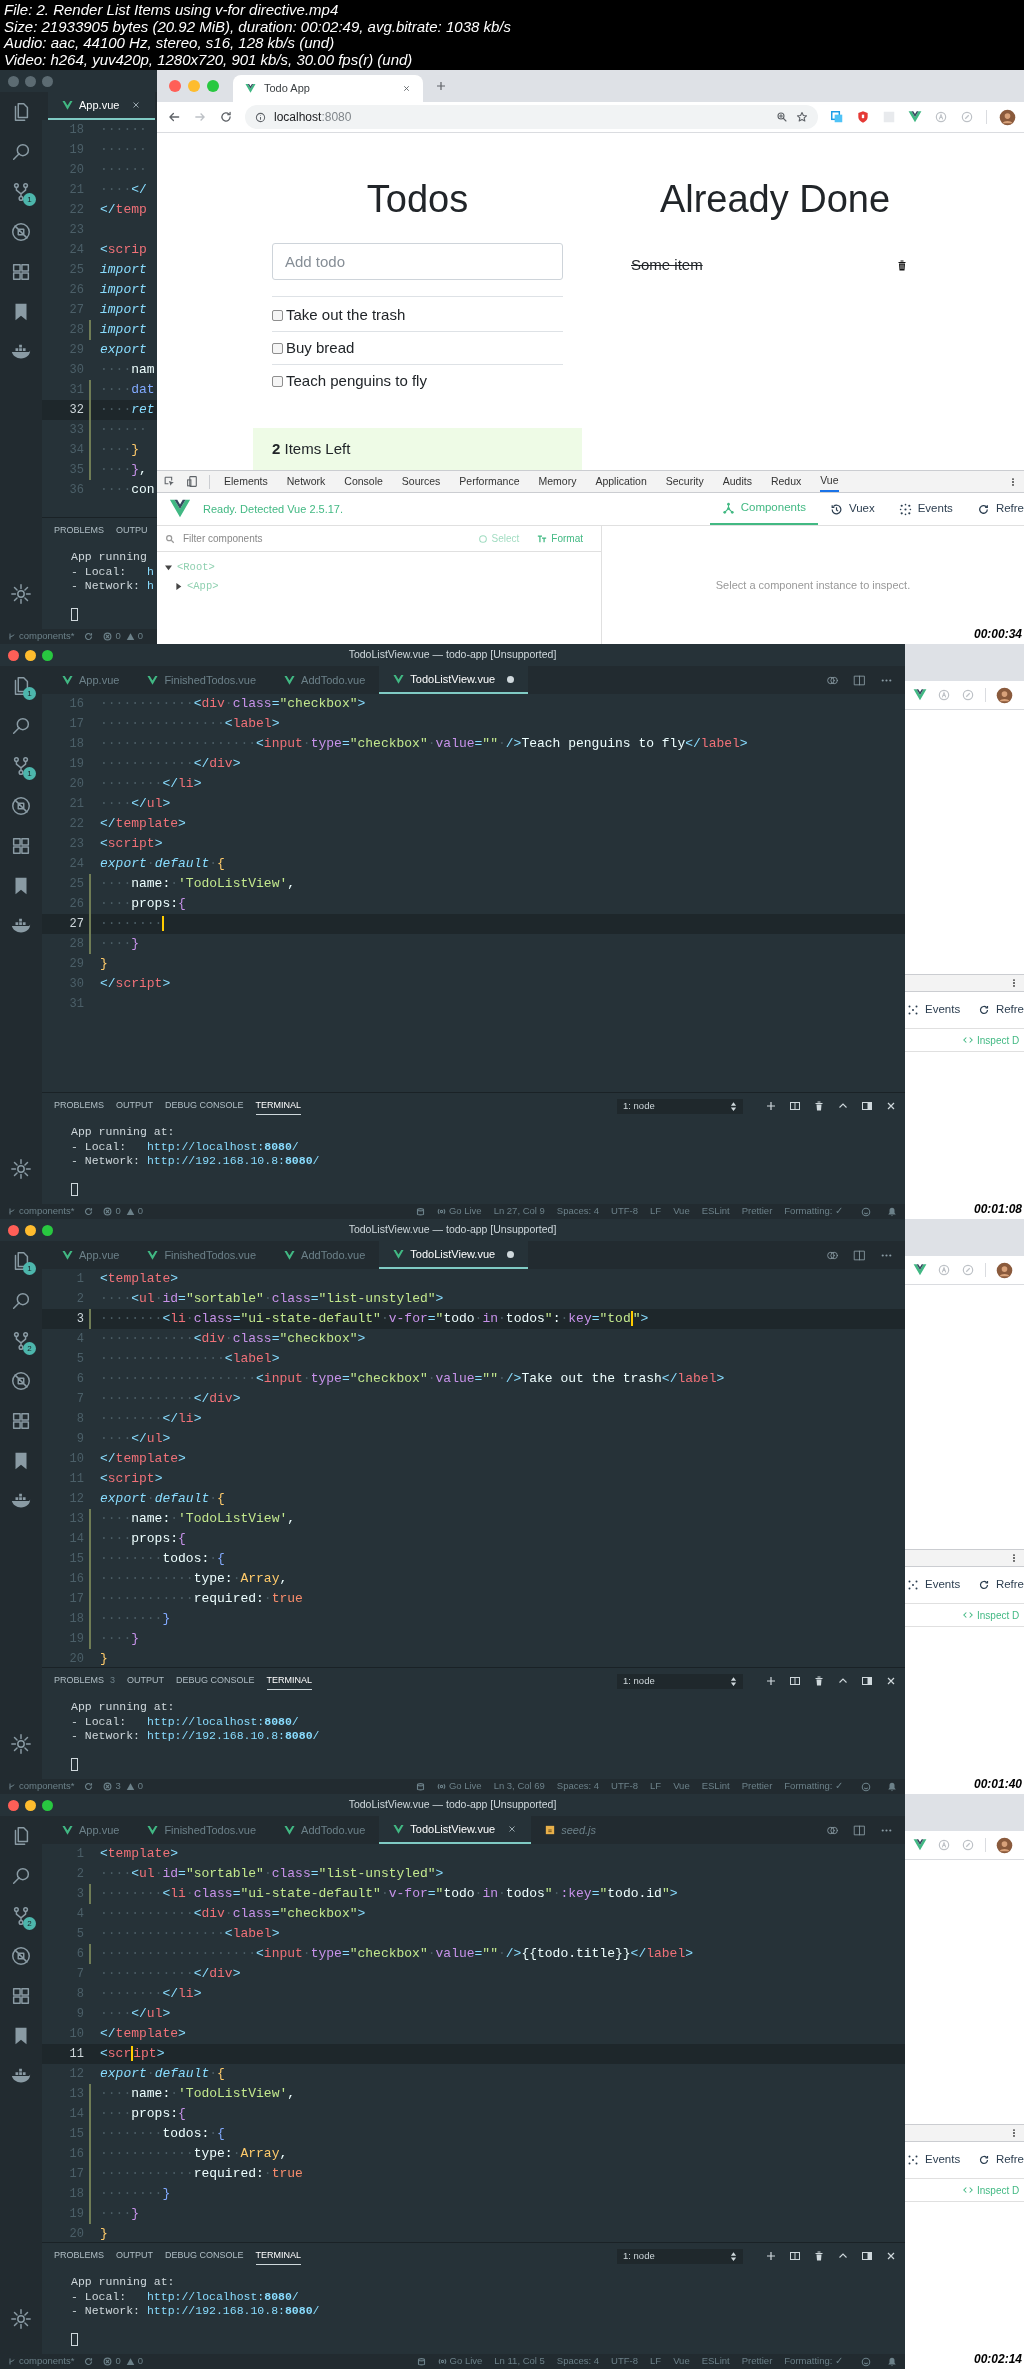  I want to click on devtools-tab: Vue, so click(829, 481).